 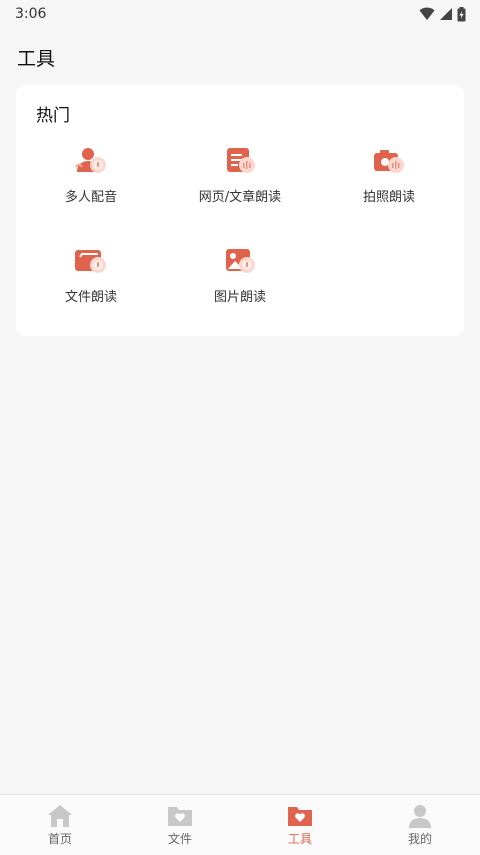 I want to click on tool-label: 网页/文章朗读, so click(x=240, y=197).